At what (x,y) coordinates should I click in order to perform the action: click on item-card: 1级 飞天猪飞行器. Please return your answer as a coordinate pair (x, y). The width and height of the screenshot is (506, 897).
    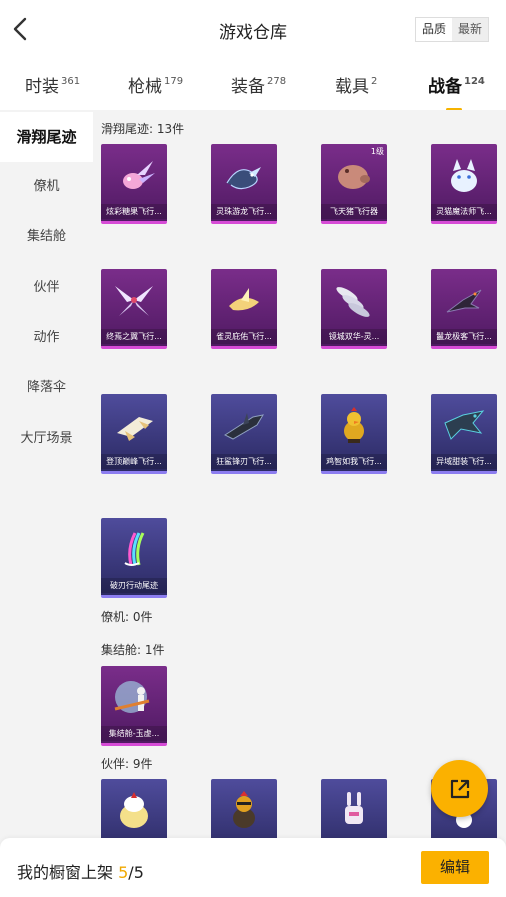
    Looking at the image, I should click on (354, 184).